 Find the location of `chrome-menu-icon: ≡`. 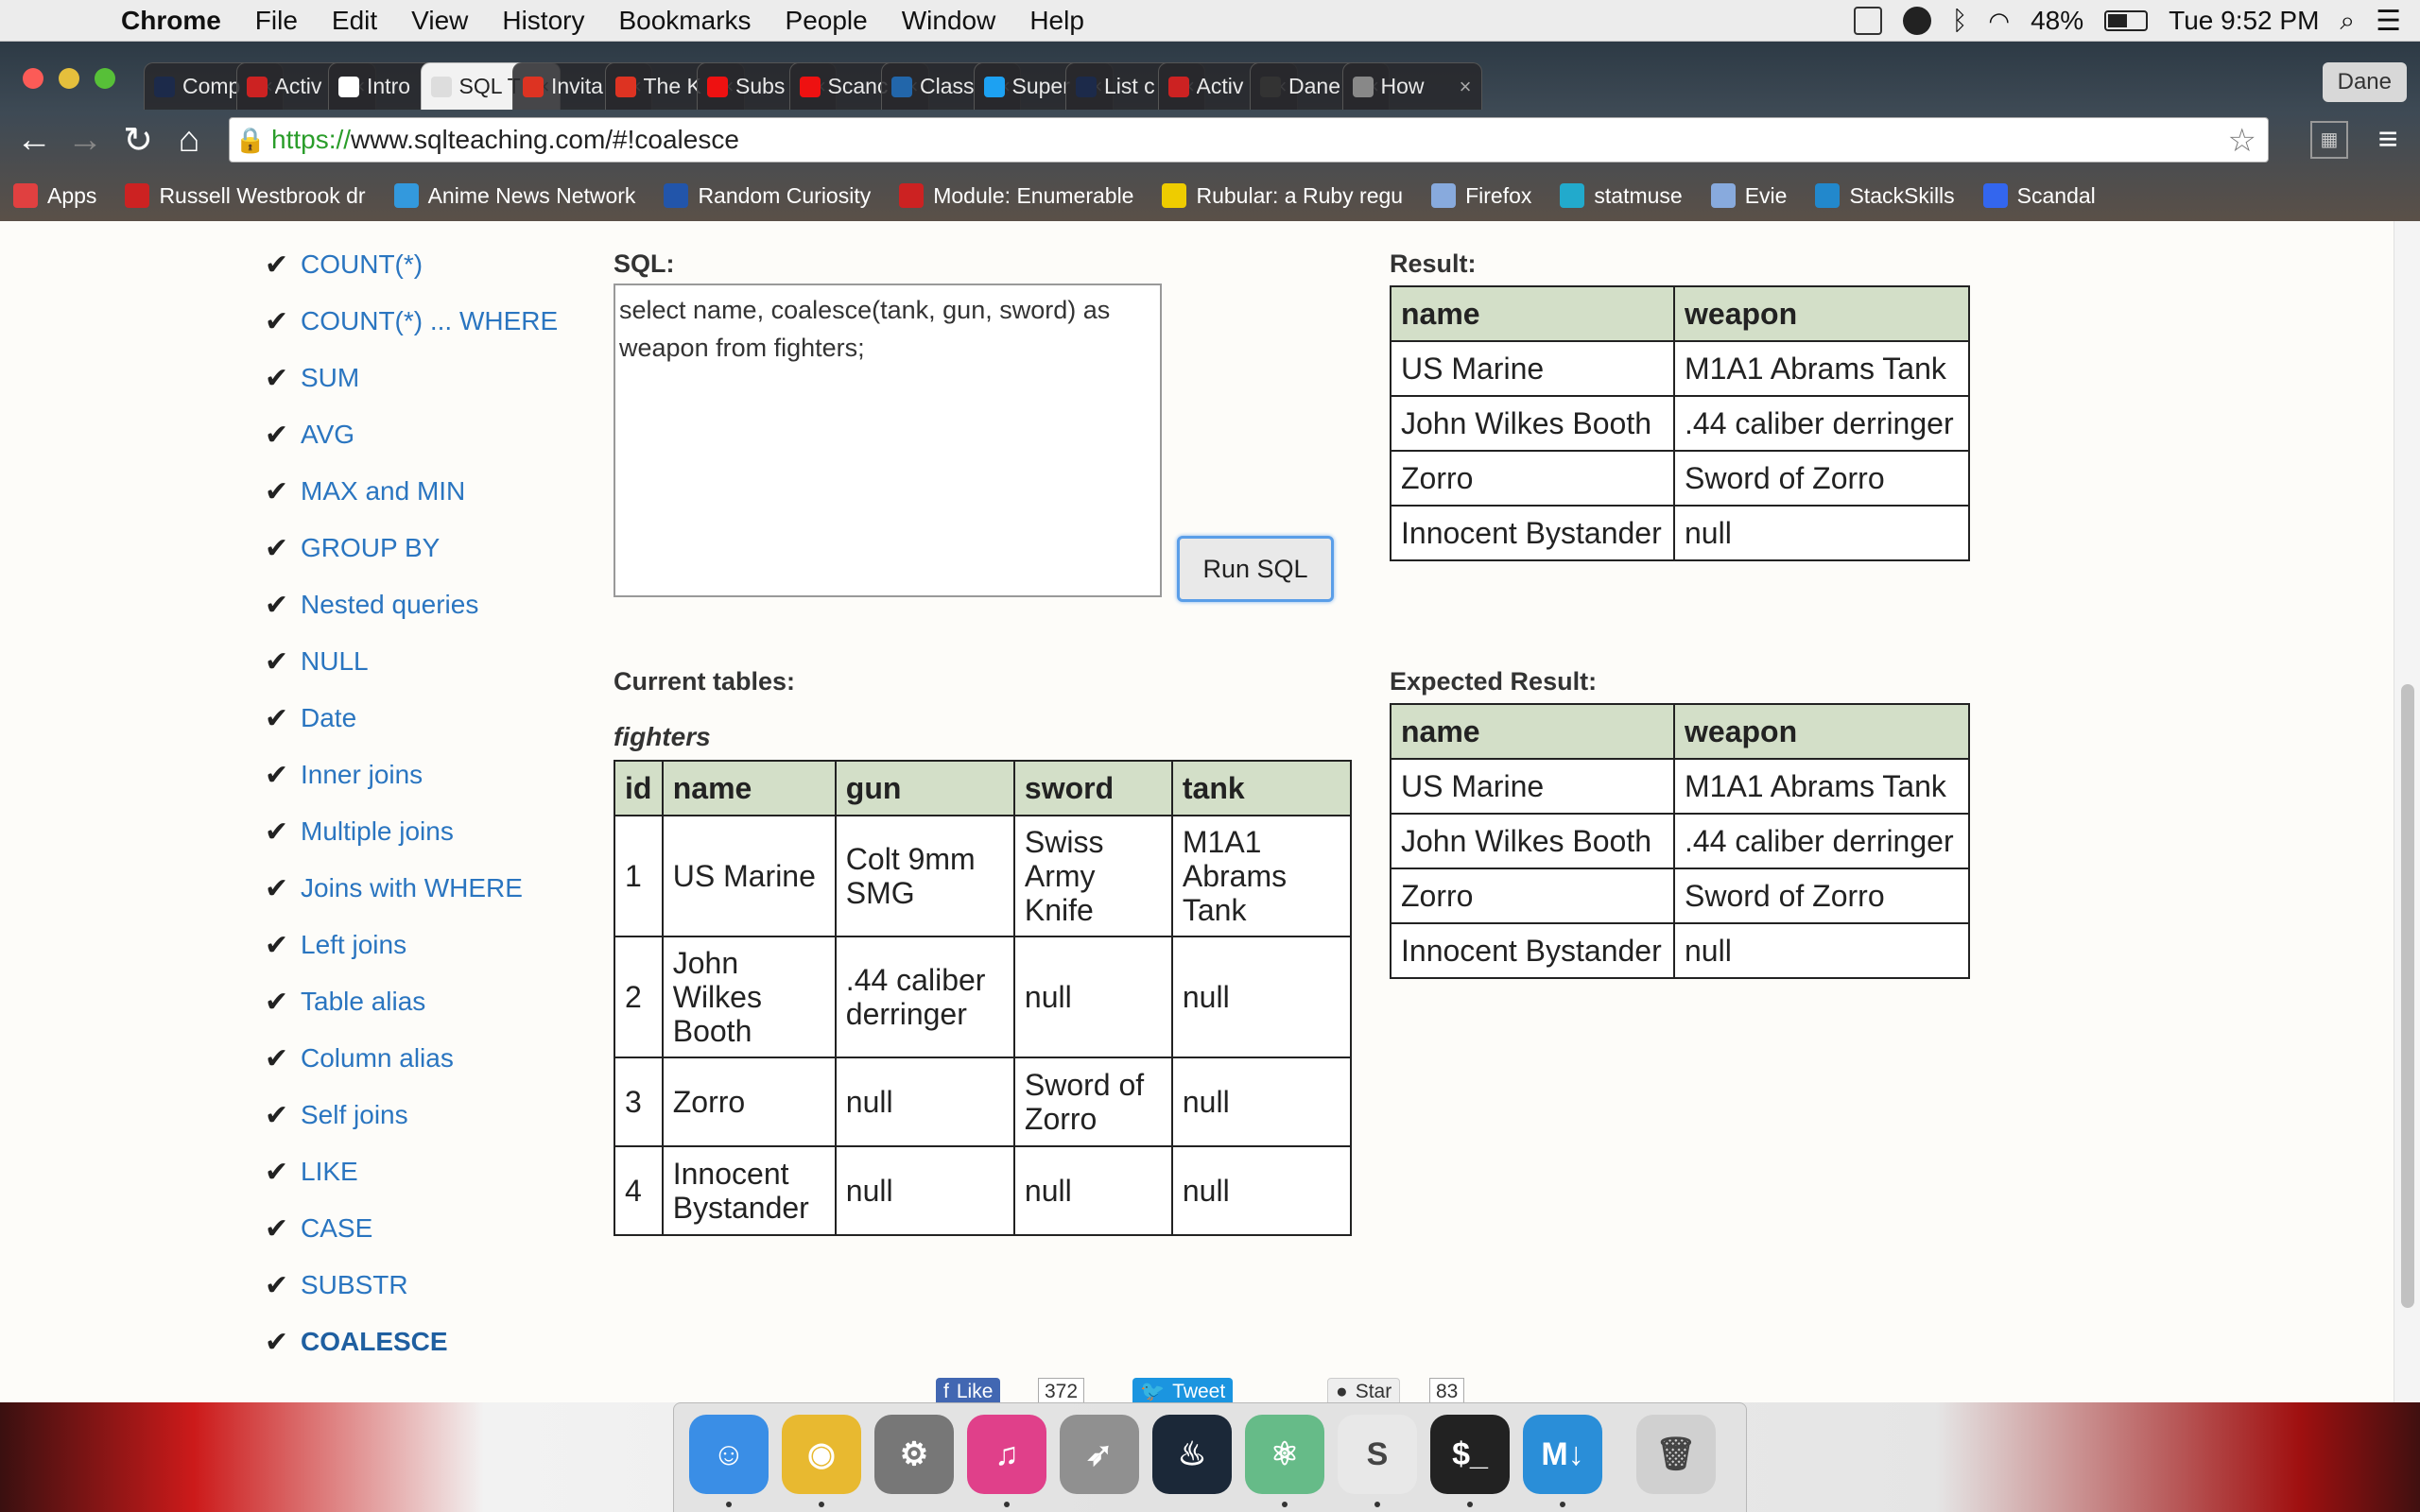

chrome-menu-icon: ≡ is located at coordinates (2388, 140).